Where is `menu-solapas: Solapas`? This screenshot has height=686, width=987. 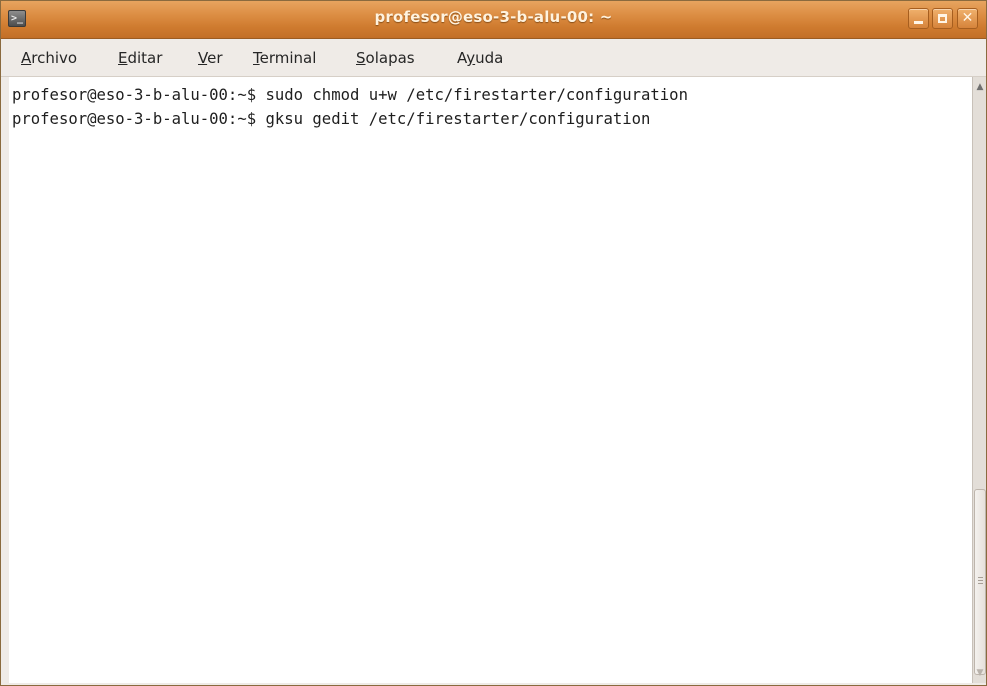
menu-solapas: Solapas is located at coordinates (385, 58).